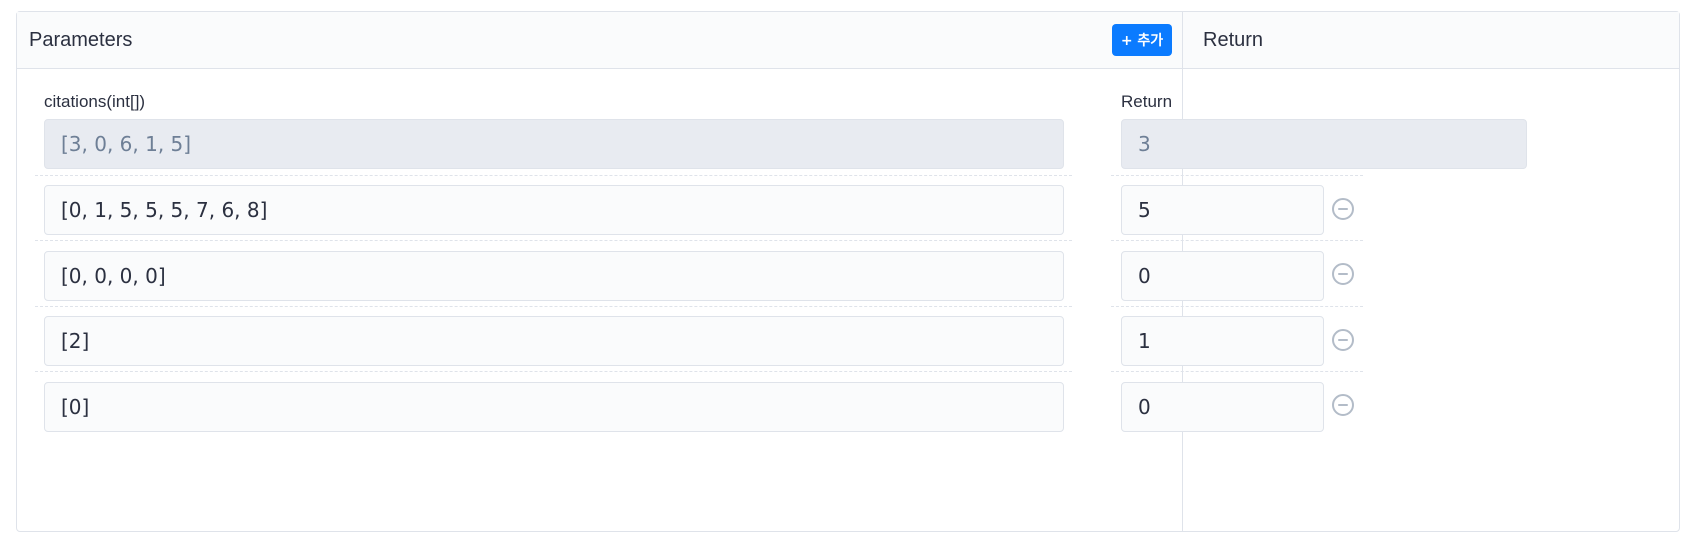 The width and height of the screenshot is (1696, 555). What do you see at coordinates (1324, 144) in the screenshot?
I see `example-return-field: 3` at bounding box center [1324, 144].